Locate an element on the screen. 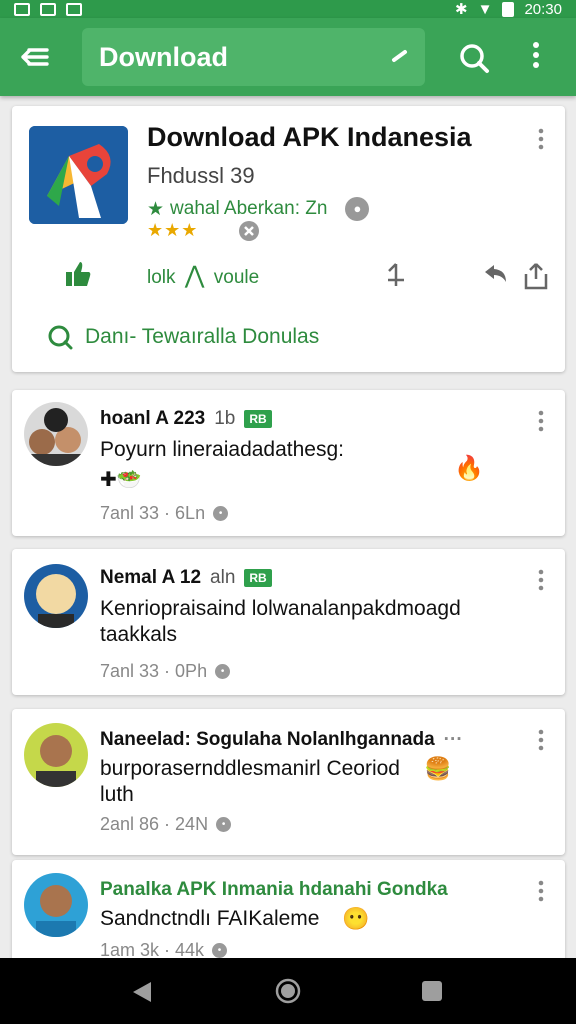 This screenshot has width=576, height=1024. close-icon is located at coordinates (249, 231).